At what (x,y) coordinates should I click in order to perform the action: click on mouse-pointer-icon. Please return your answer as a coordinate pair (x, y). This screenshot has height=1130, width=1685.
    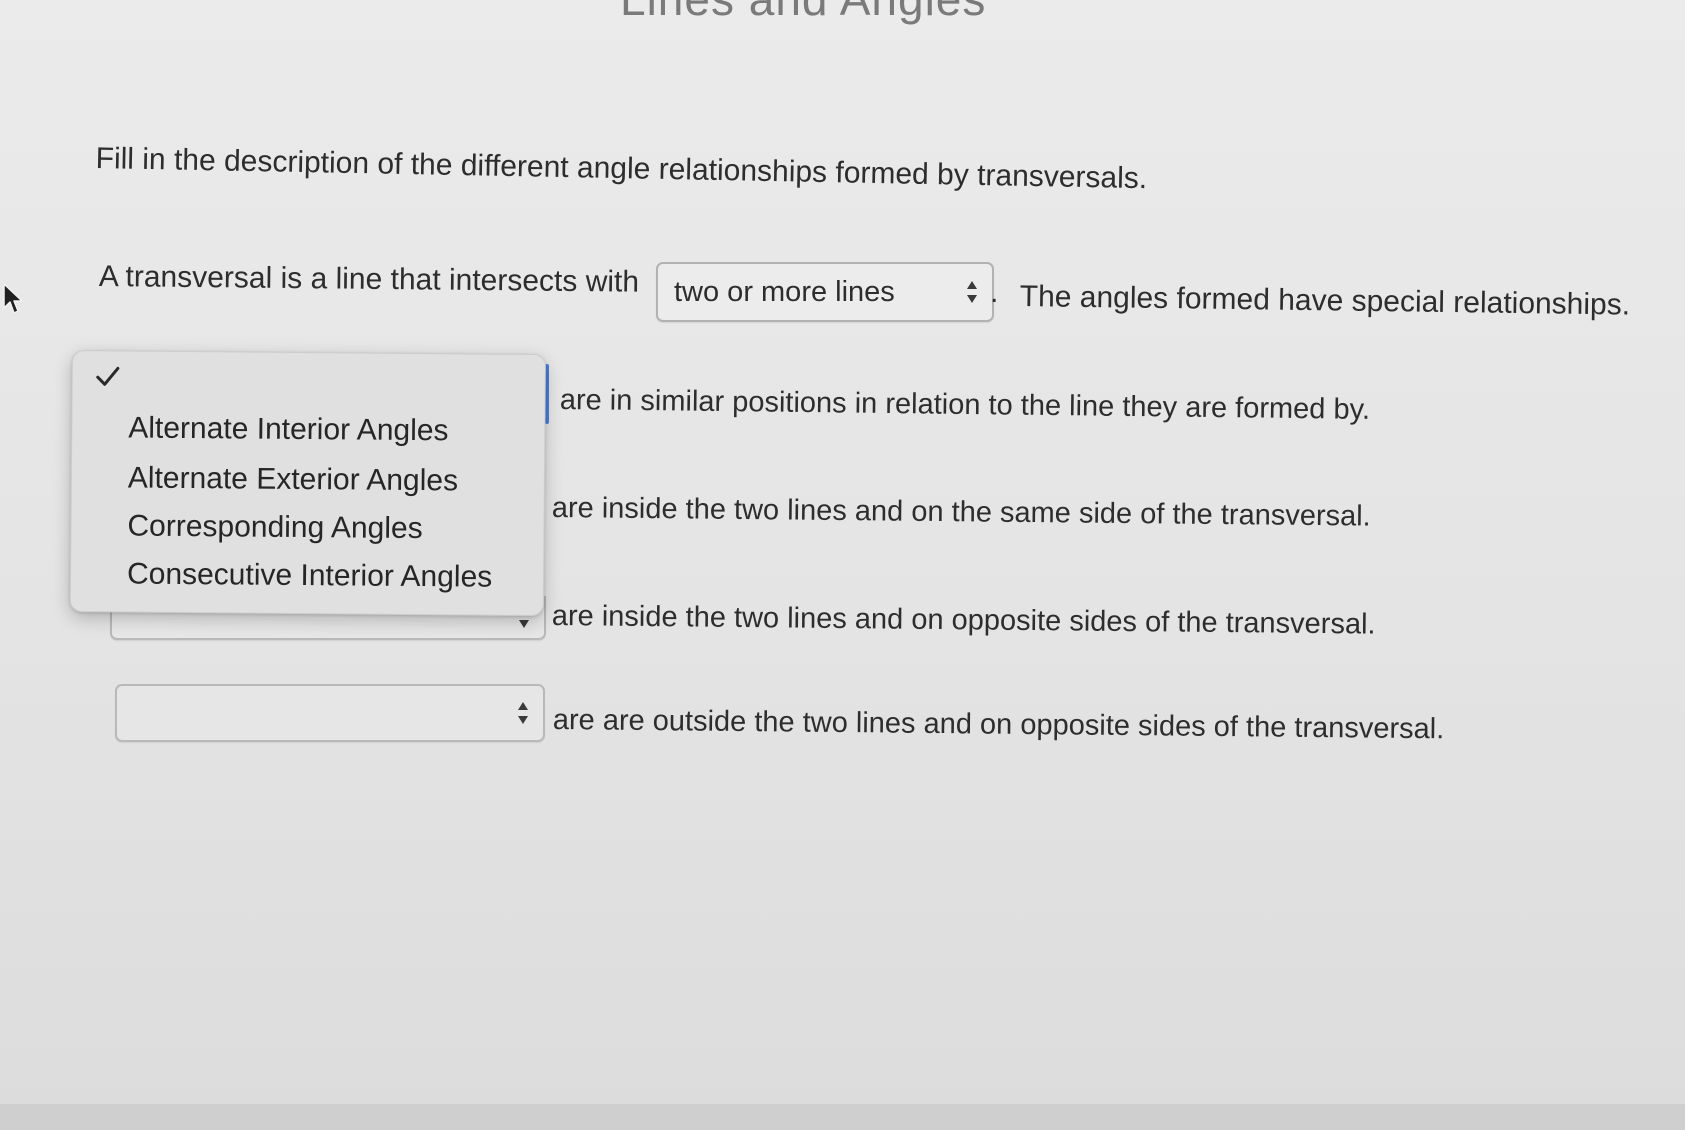
    Looking at the image, I should click on (13, 298).